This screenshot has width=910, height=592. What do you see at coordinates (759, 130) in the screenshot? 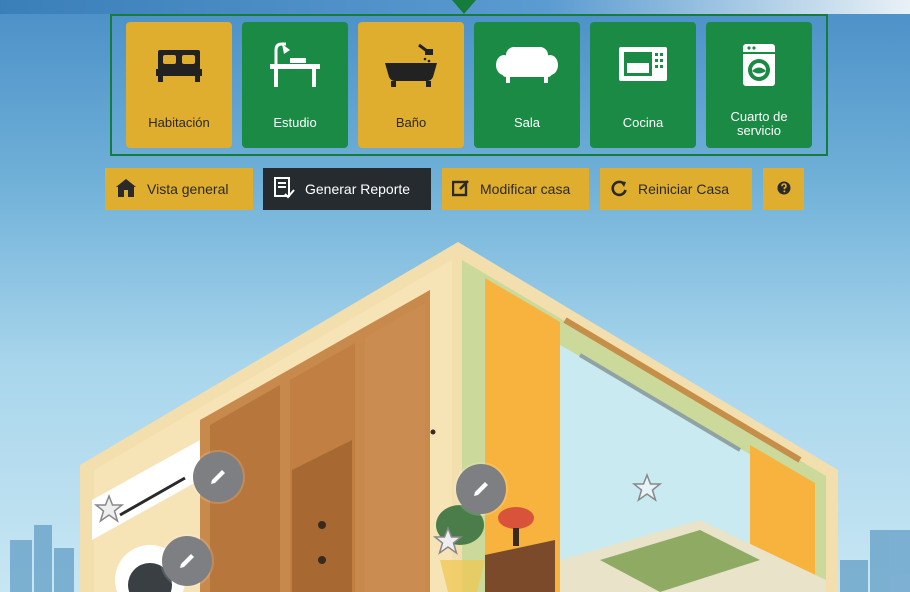
I see `room-label-line2: servicio` at bounding box center [759, 130].